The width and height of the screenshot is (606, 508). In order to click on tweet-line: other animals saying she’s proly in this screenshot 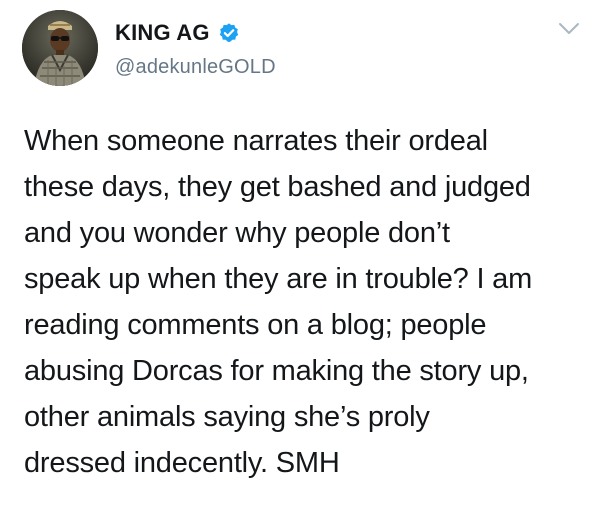, I will do `click(227, 417)`.